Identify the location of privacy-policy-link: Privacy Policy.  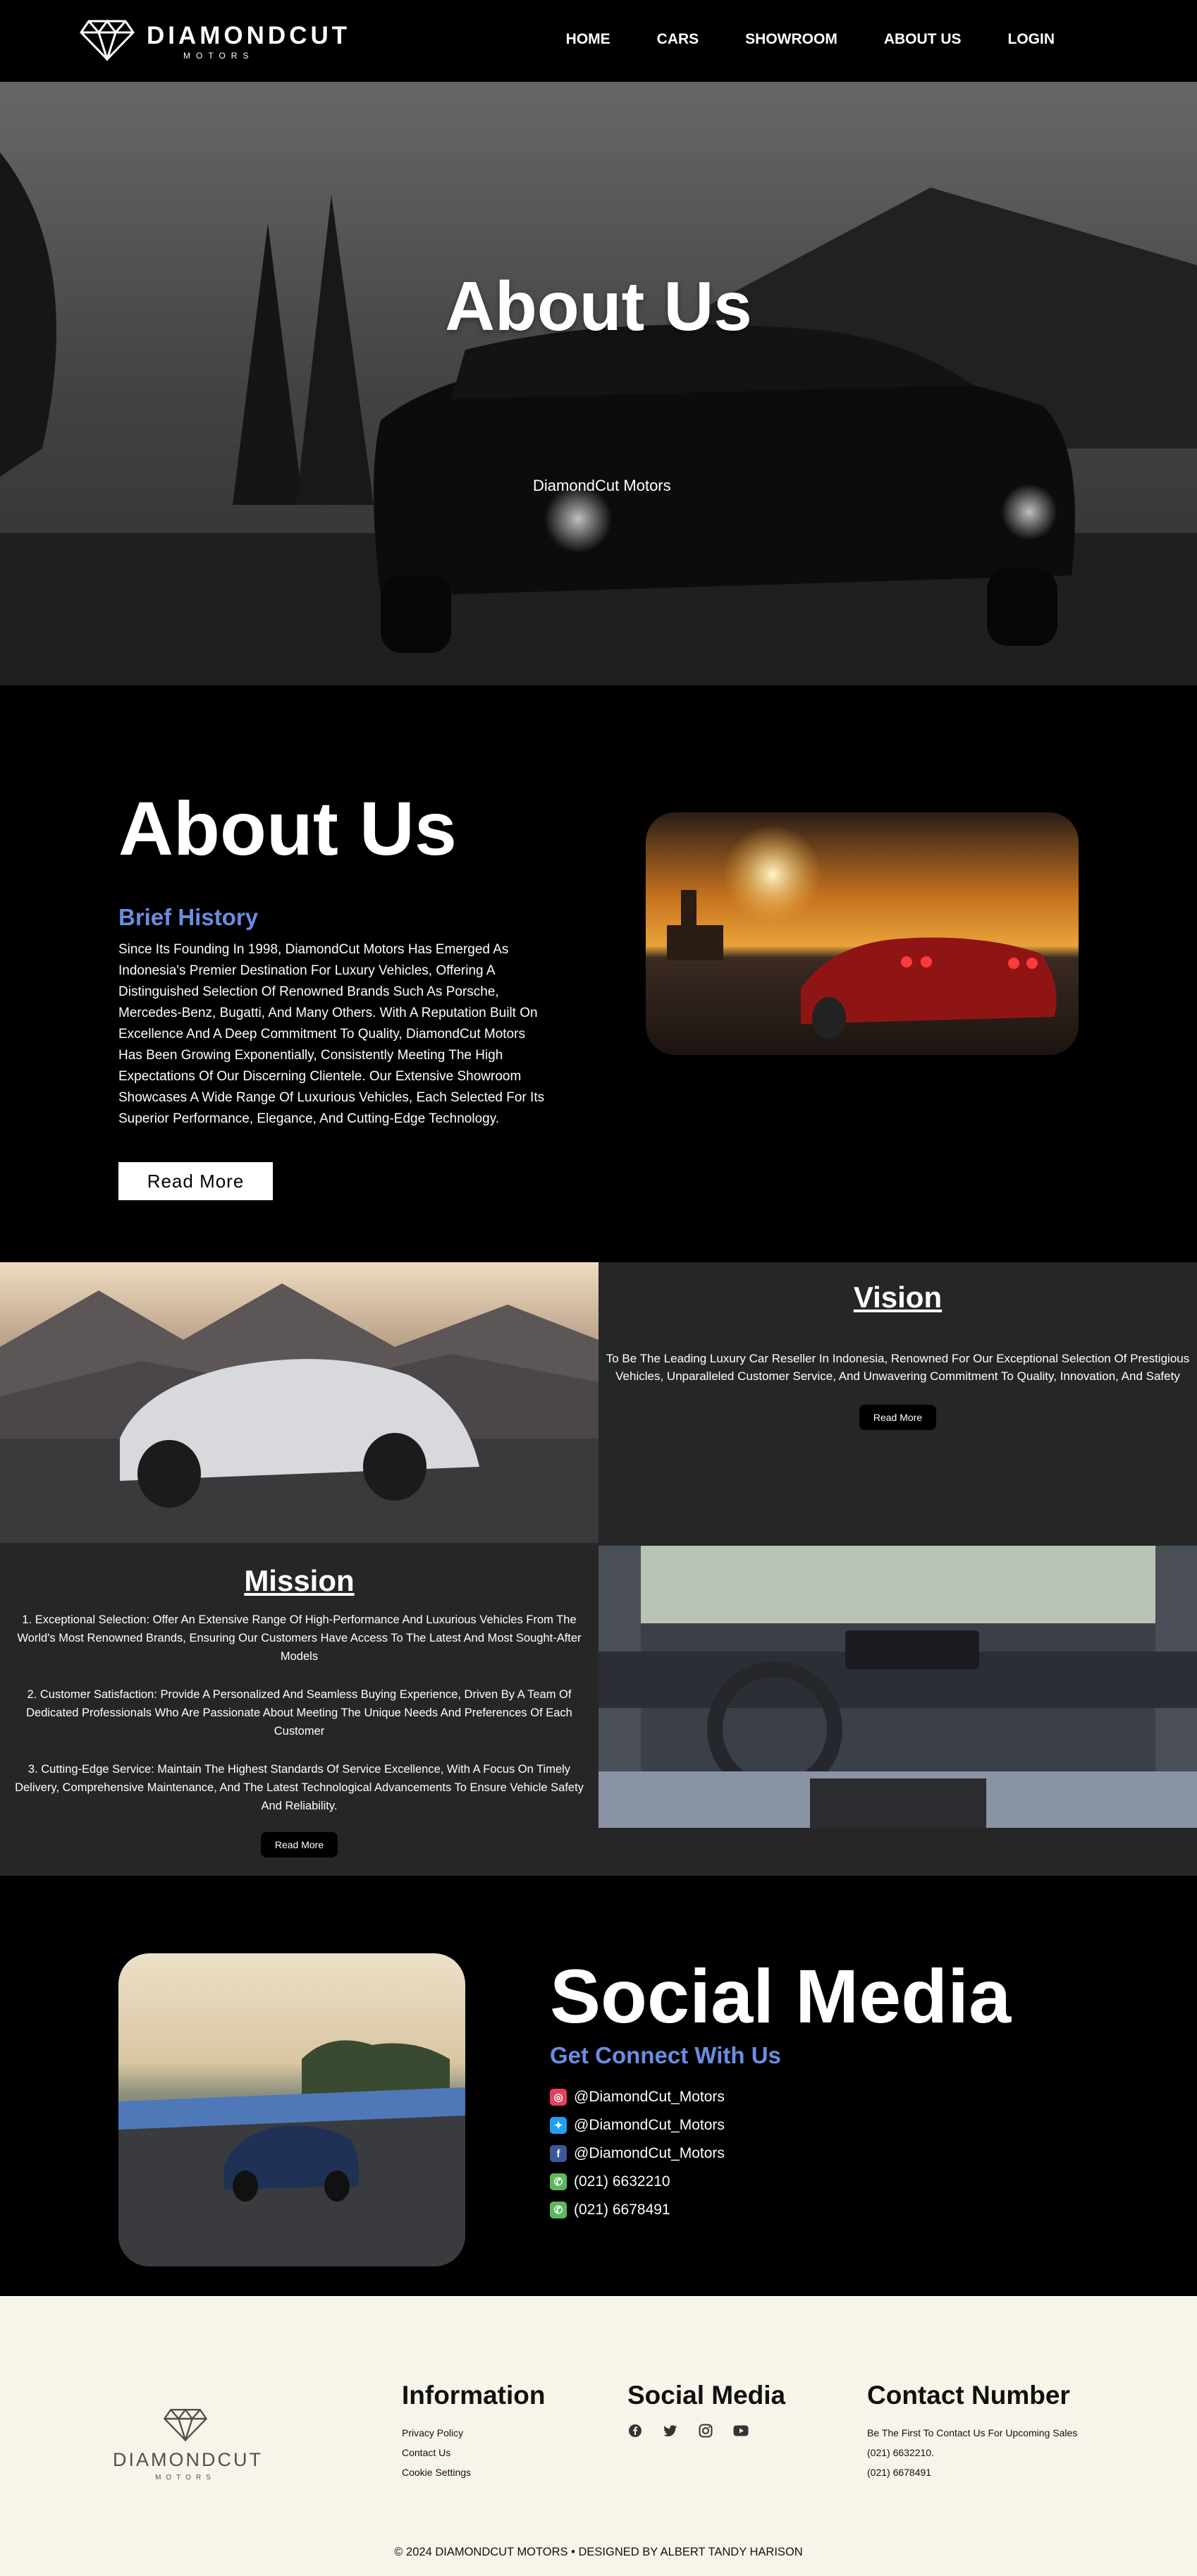
(473, 2433).